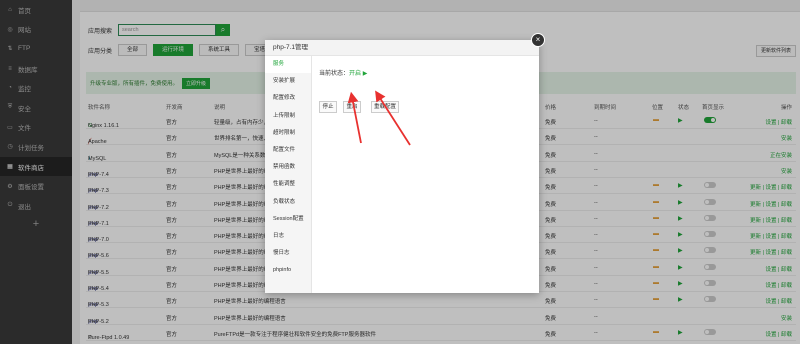 This screenshot has width=800, height=344. Describe the element at coordinates (393, 118) in the screenshot. I see `annotation-arrow-reload` at that location.